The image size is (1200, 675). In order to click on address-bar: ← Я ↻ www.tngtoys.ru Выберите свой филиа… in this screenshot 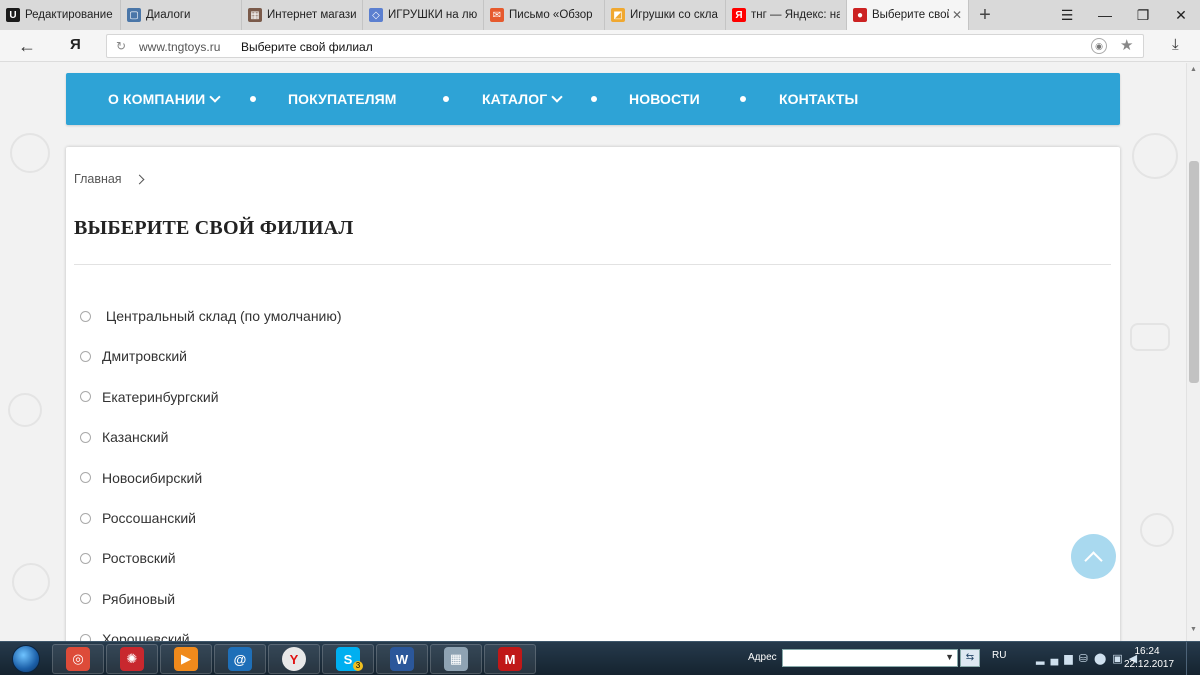, I will do `click(600, 46)`.